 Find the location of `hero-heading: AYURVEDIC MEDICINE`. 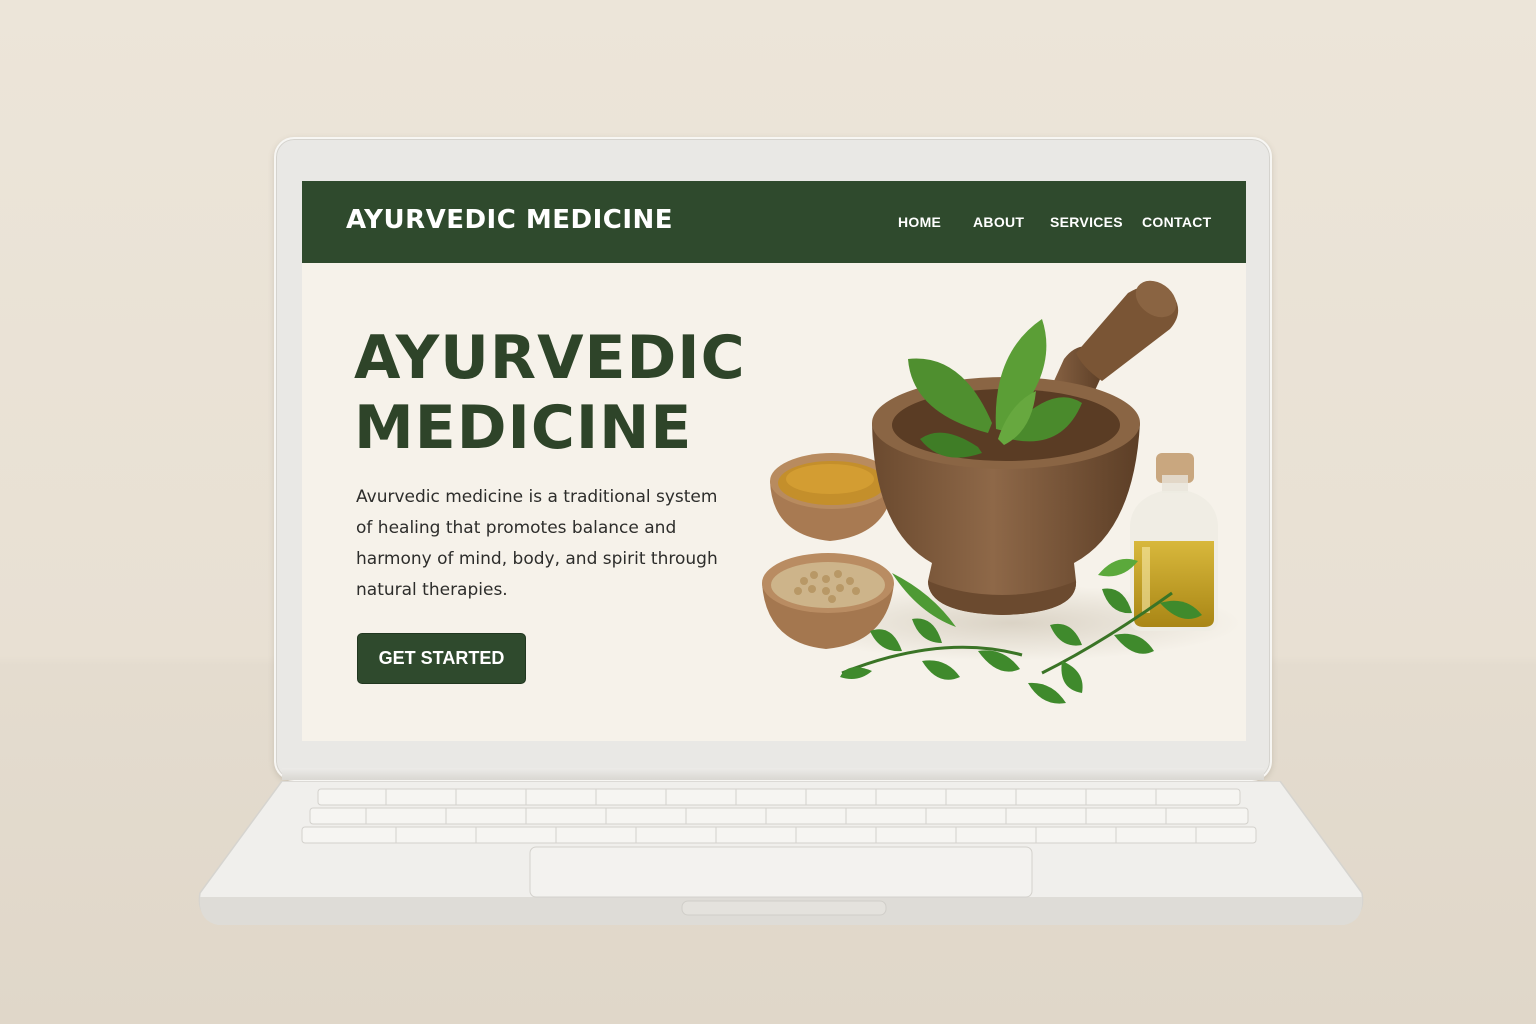

hero-heading: AYURVEDIC MEDICINE is located at coordinates (564, 393).